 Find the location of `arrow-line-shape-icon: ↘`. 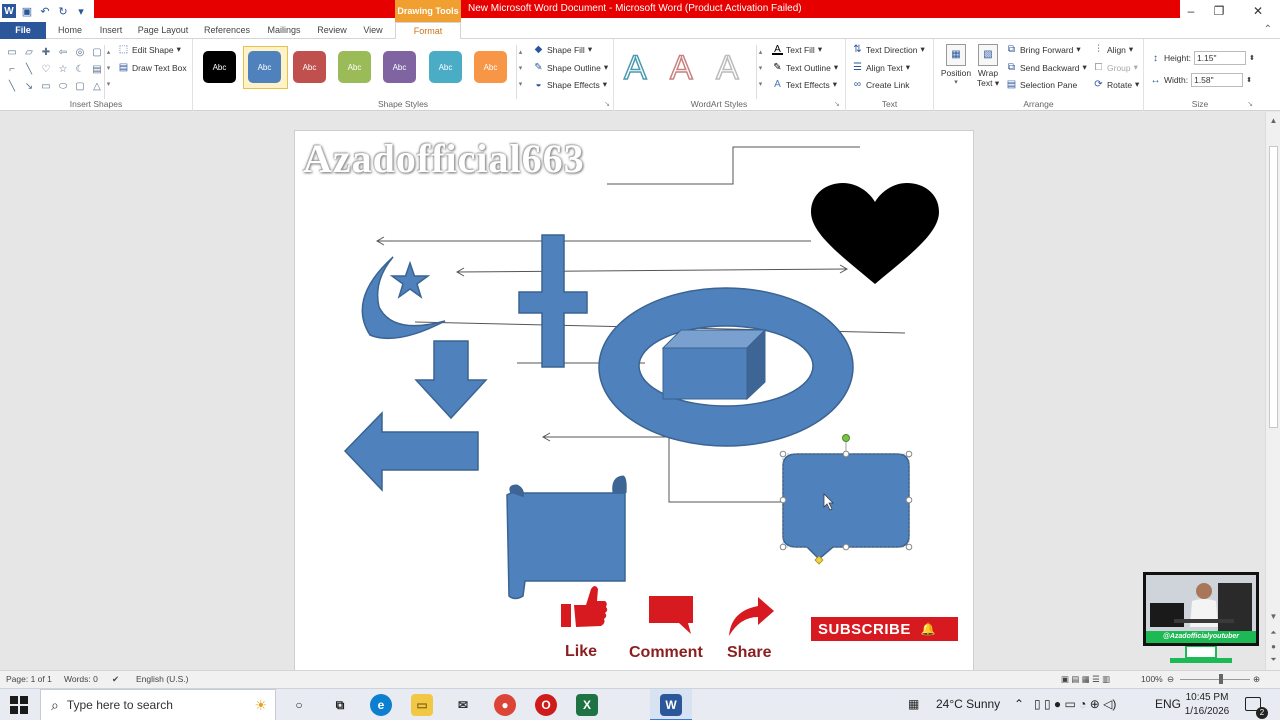

arrow-line-shape-icon: ↘ is located at coordinates (29, 87).